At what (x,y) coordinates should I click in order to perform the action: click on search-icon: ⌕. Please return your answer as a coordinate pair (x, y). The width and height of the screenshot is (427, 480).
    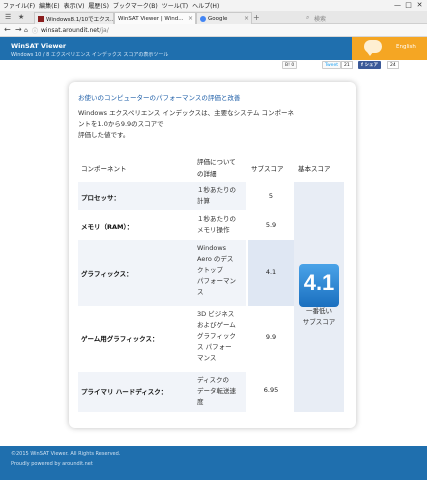
    Looking at the image, I should click on (308, 17).